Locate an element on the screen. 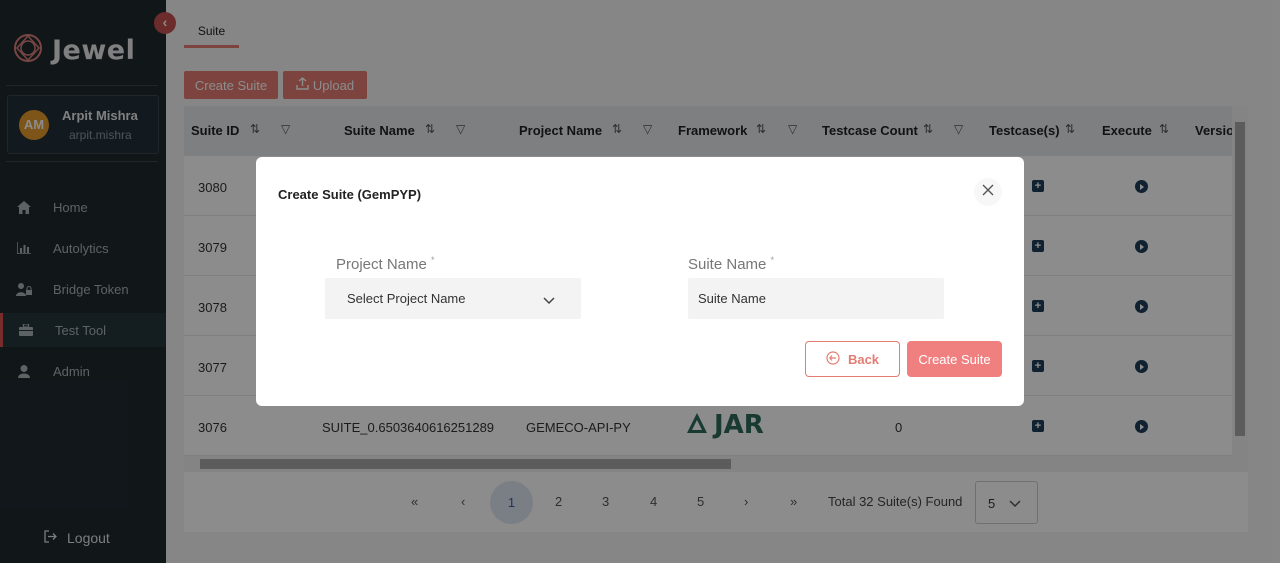  project-name-label: Project Name * is located at coordinates (385, 264).